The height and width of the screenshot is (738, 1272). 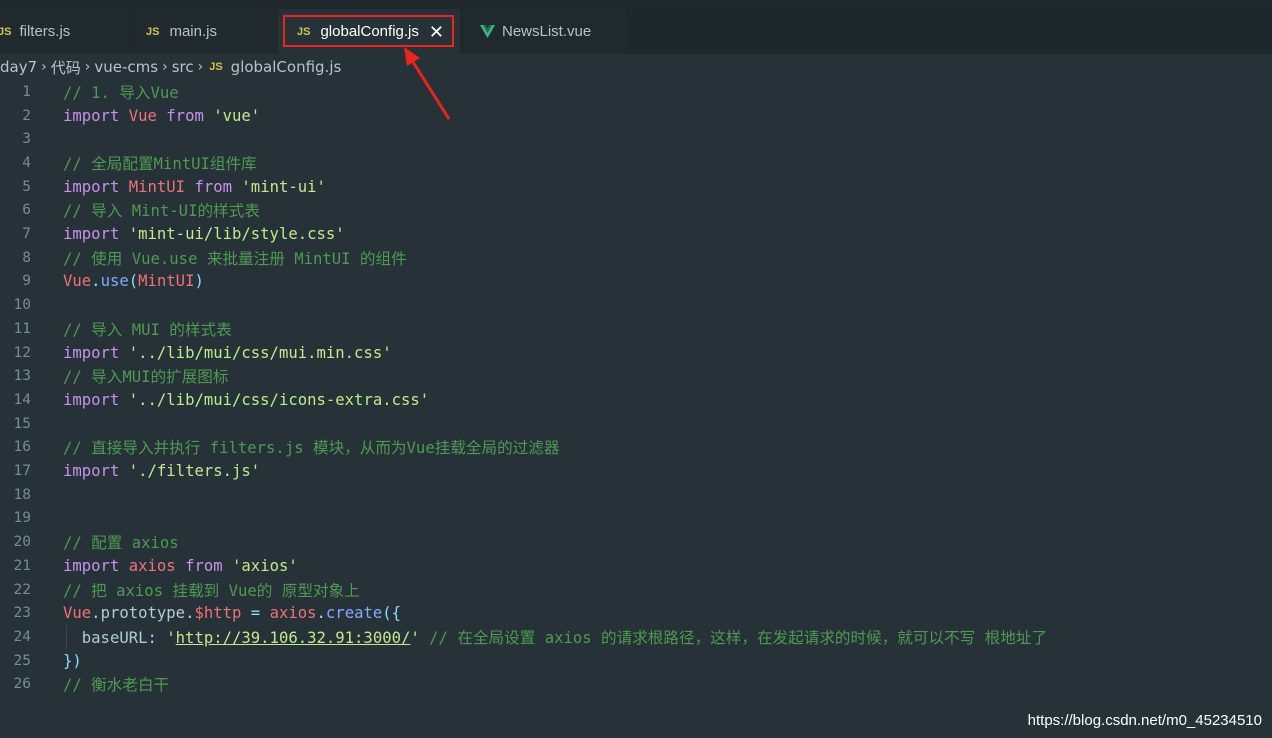 I want to click on line-number: 10, so click(x=22, y=305).